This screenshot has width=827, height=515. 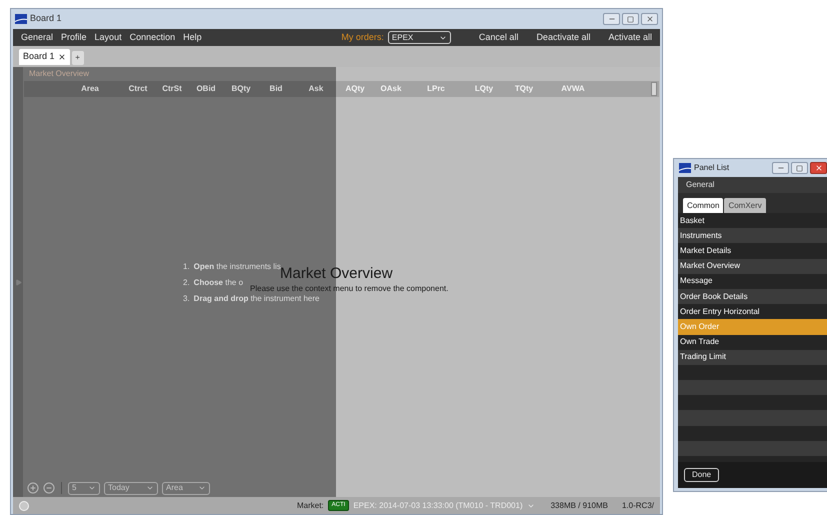 I want to click on window-title: Panel List, so click(x=712, y=168).